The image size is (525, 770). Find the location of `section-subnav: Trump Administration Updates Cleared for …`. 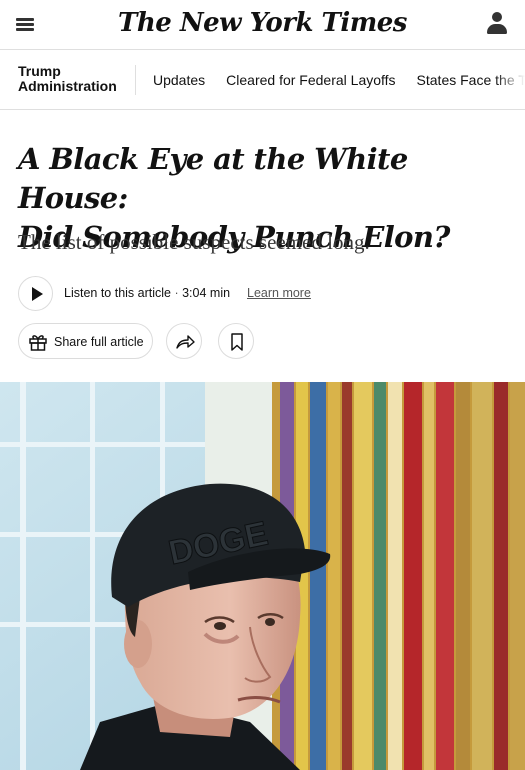

section-subnav: Trump Administration Updates Cleared for … is located at coordinates (262, 80).